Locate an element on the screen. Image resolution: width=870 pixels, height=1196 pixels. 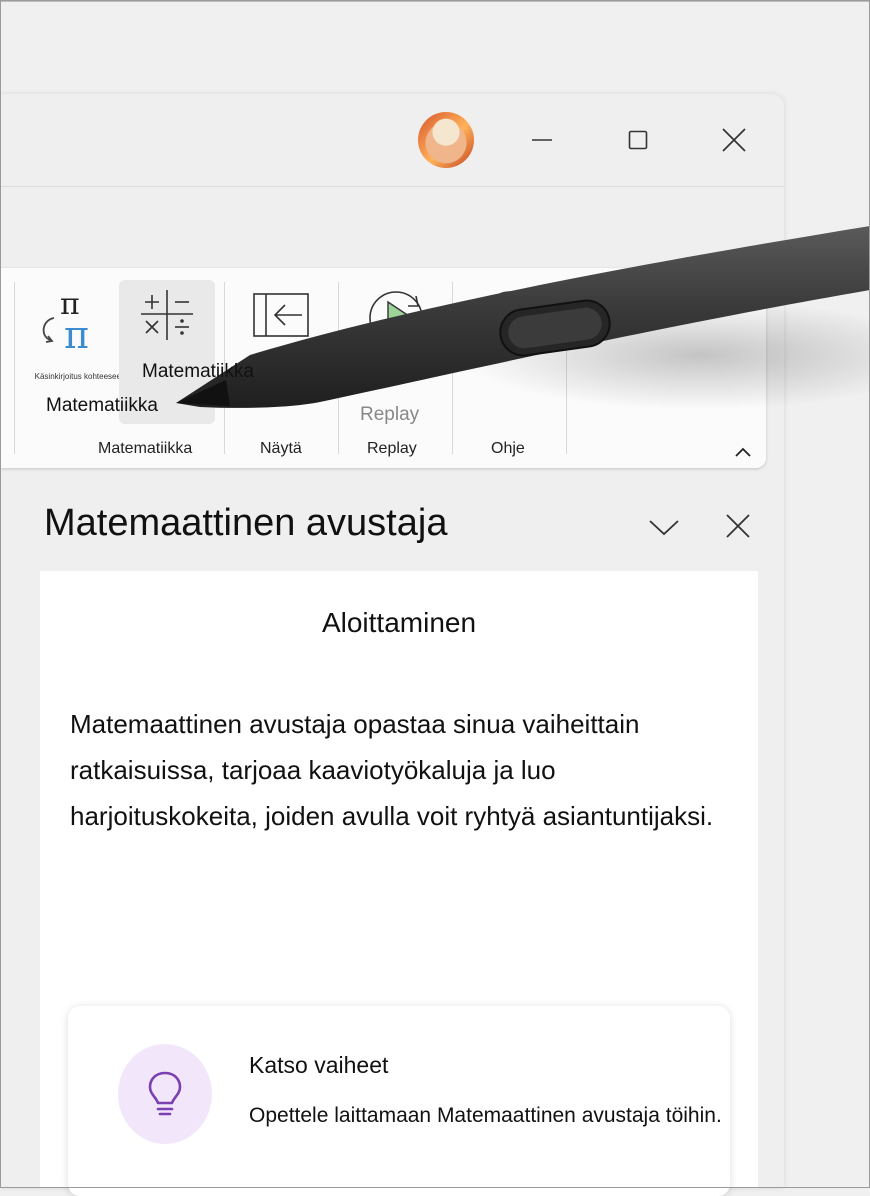
lightbulb-icon is located at coordinates (165, 1093).